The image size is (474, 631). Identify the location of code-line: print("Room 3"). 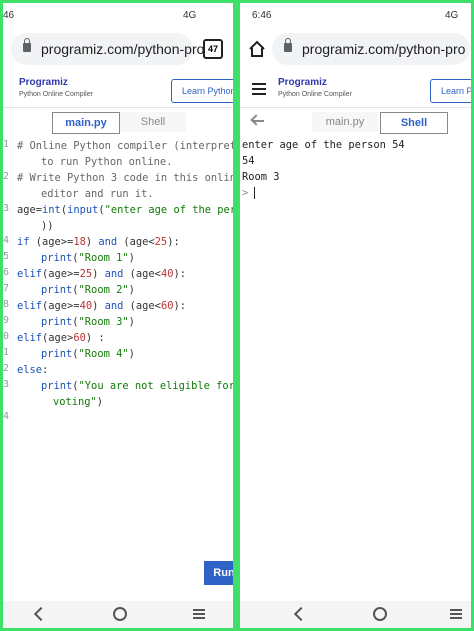
(88, 322).